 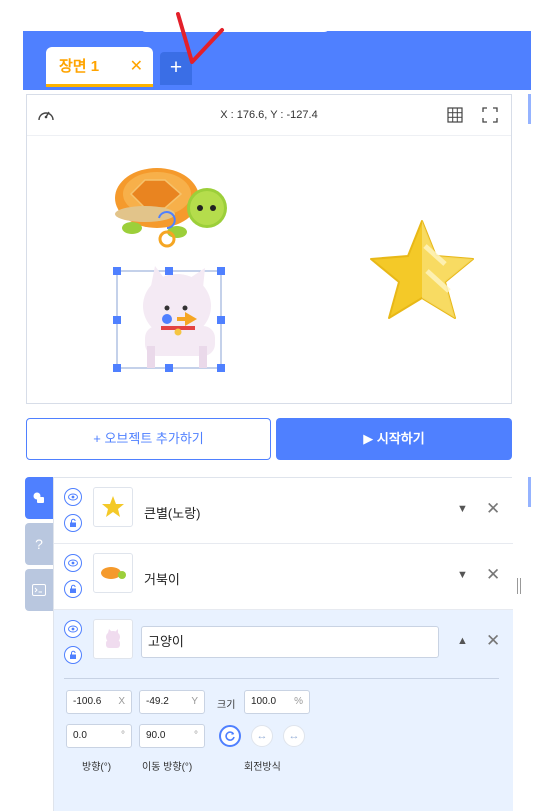 What do you see at coordinates (290, 642) in the screenshot?
I see `object-name-input: 고양이` at bounding box center [290, 642].